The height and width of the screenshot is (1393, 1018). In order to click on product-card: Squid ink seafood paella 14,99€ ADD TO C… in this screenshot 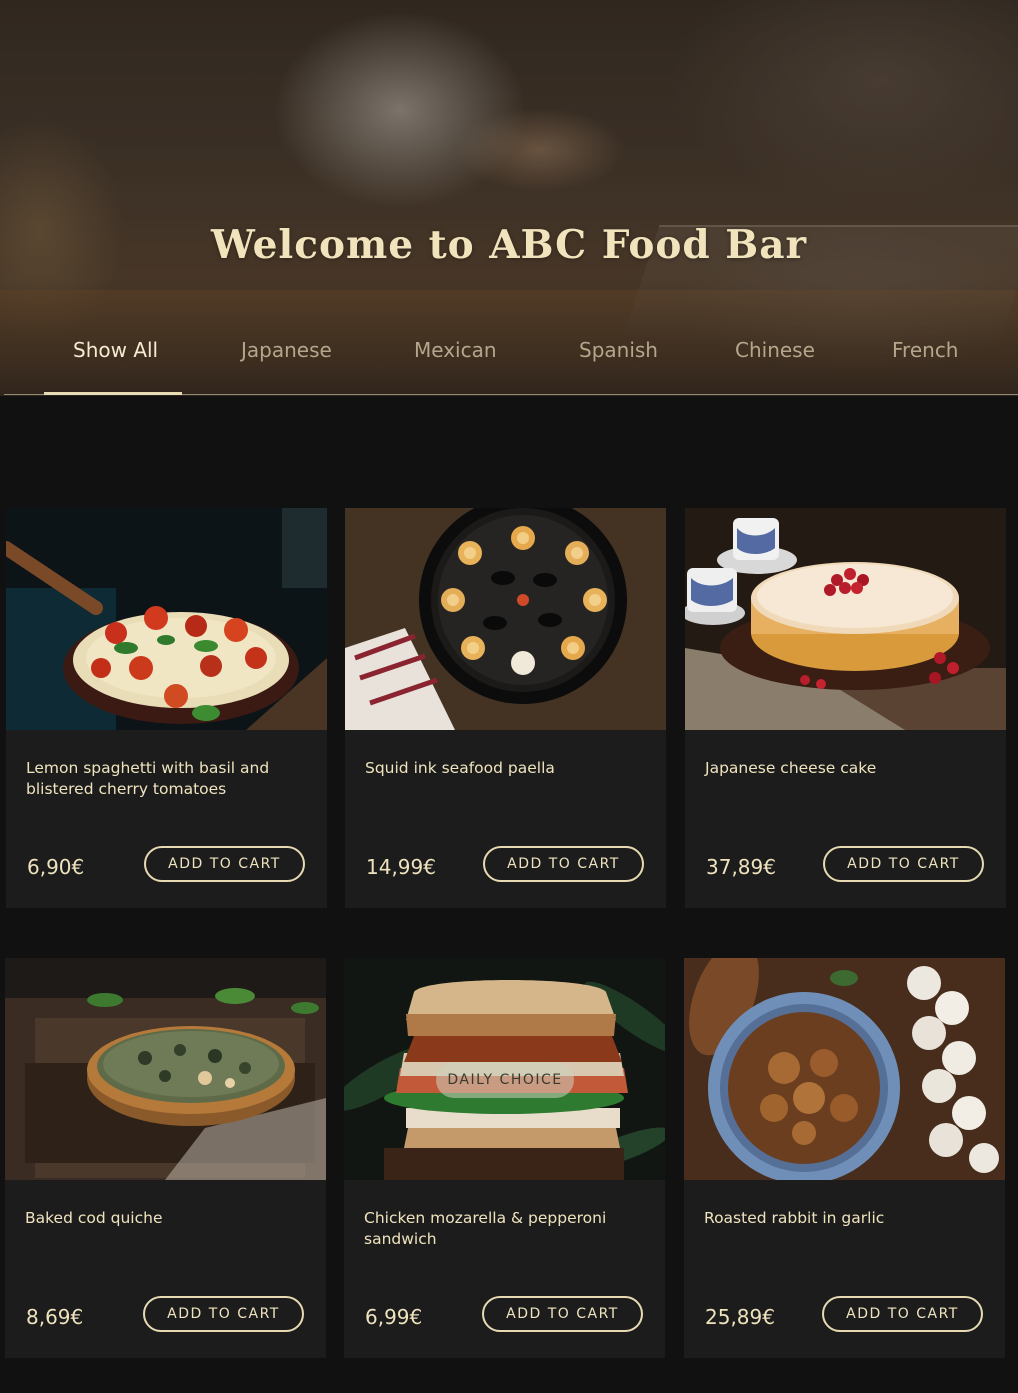, I will do `click(505, 708)`.